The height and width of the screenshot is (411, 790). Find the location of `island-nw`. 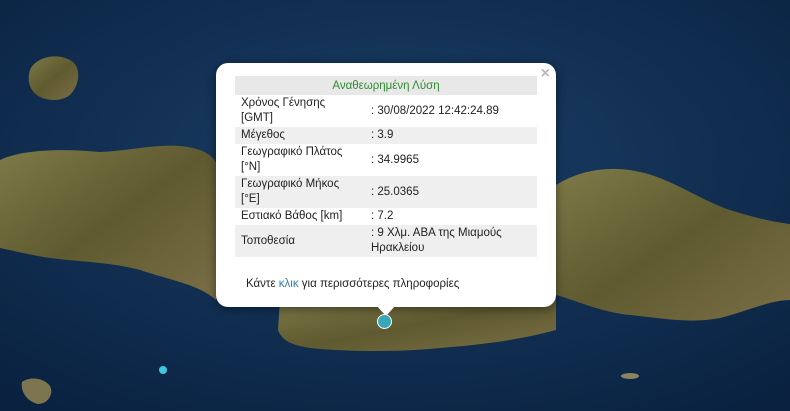

island-nw is located at coordinates (53, 78).